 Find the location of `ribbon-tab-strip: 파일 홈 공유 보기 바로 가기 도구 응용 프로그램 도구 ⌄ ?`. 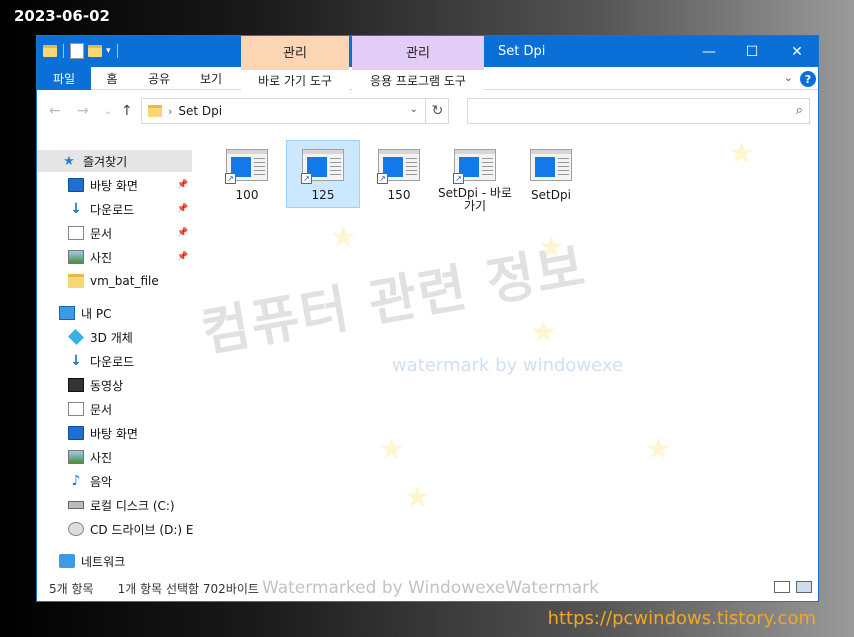

ribbon-tab-strip: 파일 홈 공유 보기 바로 가기 도구 응용 프로그램 도구 ⌄ ? is located at coordinates (427, 78).